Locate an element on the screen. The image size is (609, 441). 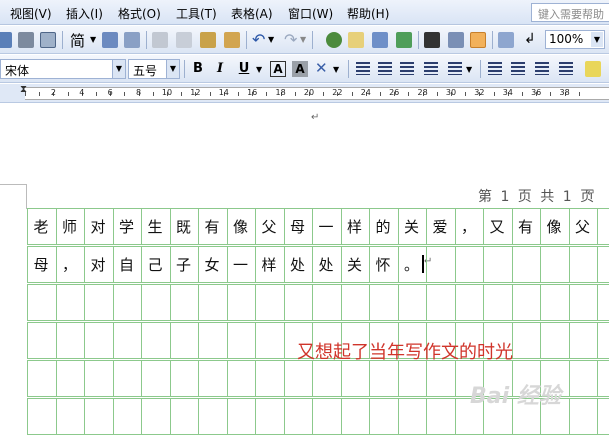
increase-indent-icon is located at coordinates (566, 68).